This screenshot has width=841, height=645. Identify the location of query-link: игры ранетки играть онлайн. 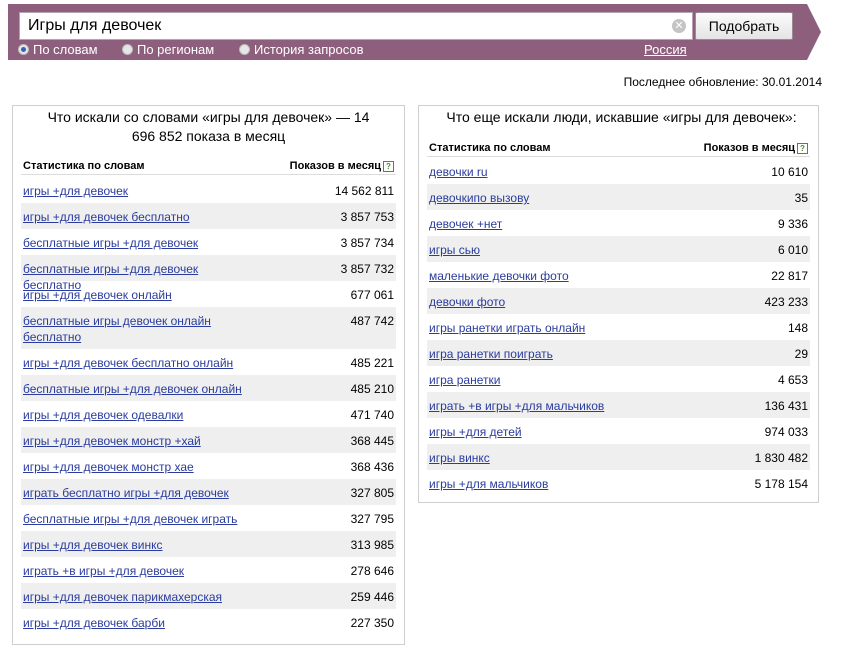
(507, 328).